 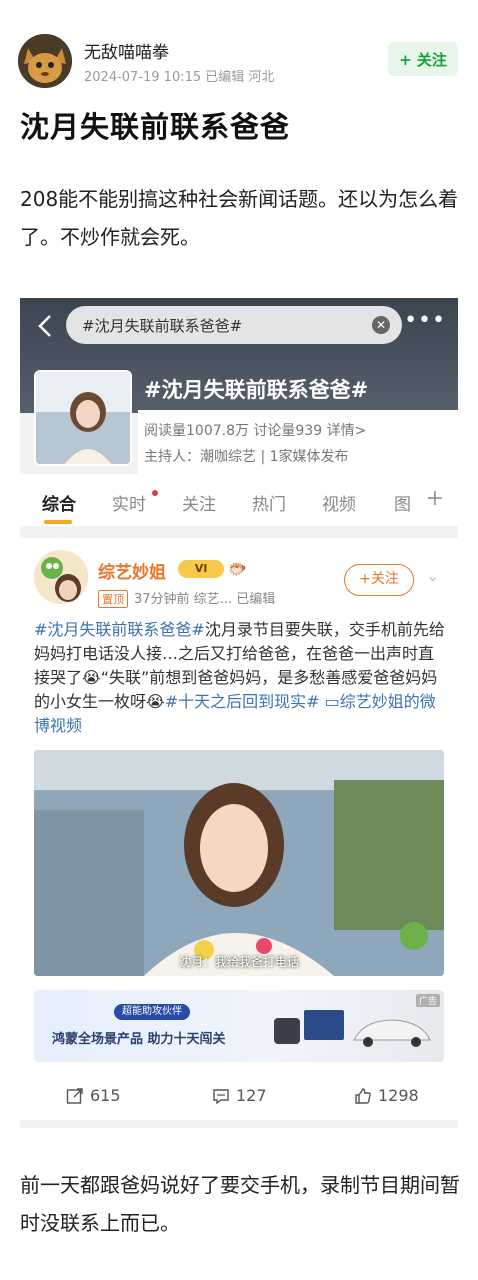 I want to click on hashtag-link: #沈月失联前联系爸爸#, so click(x=119, y=629).